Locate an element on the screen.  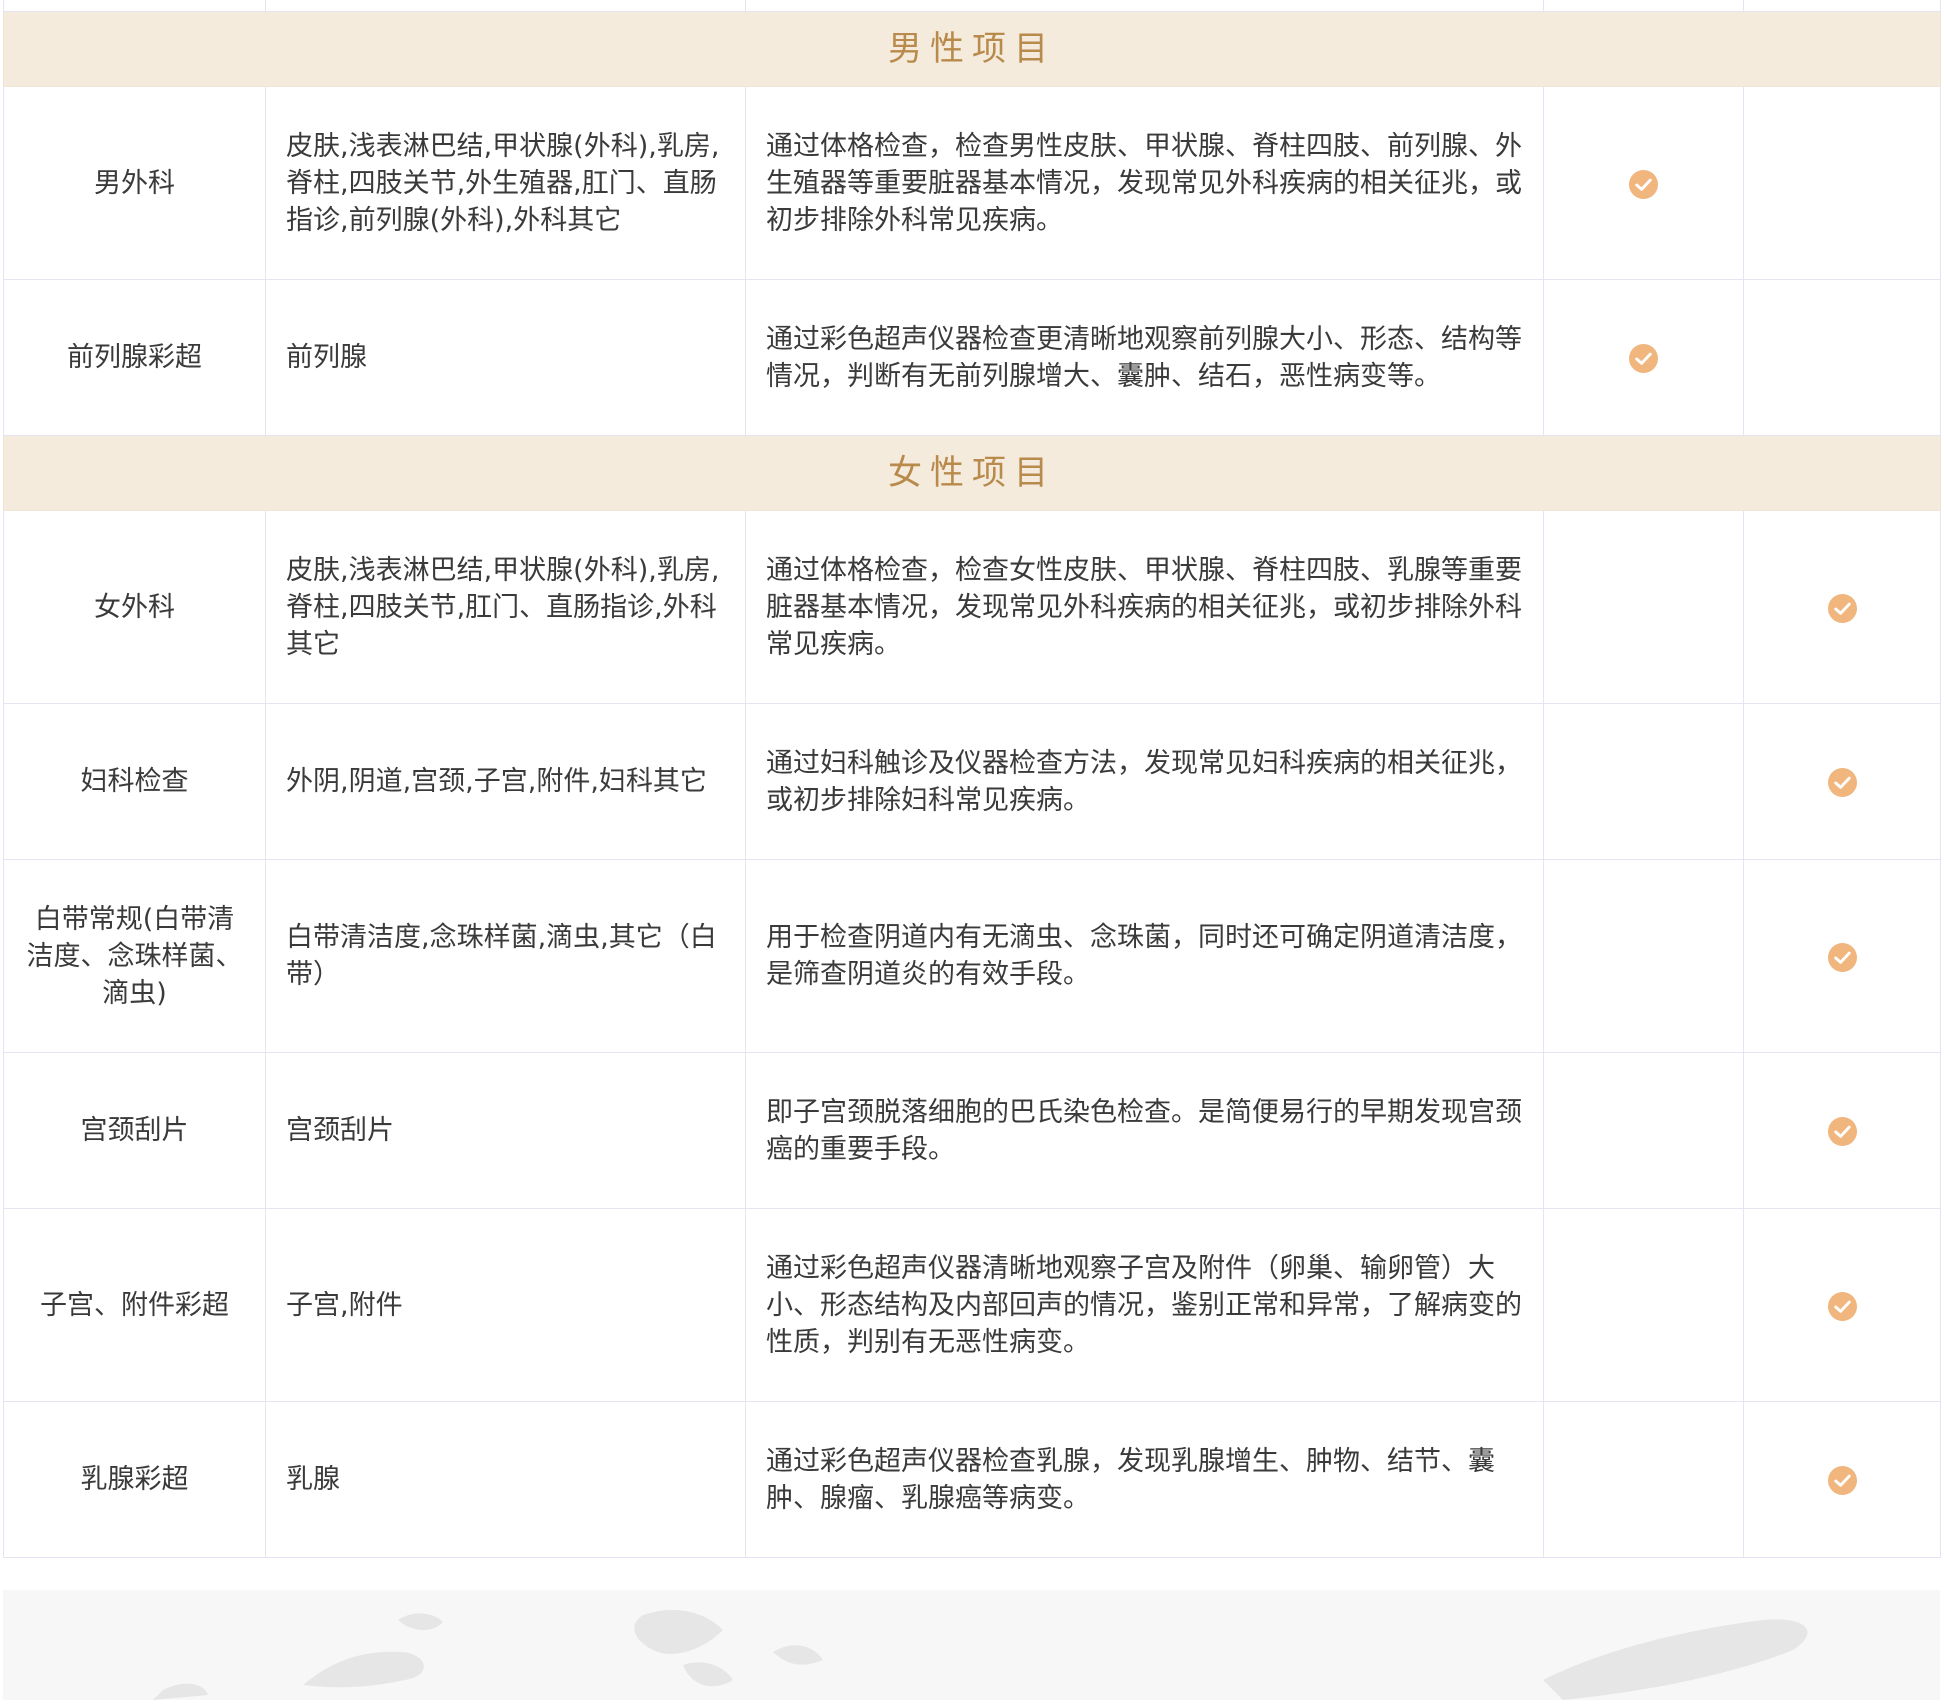
exam-items: 子宫,附件 is located at coordinates (505, 1305).